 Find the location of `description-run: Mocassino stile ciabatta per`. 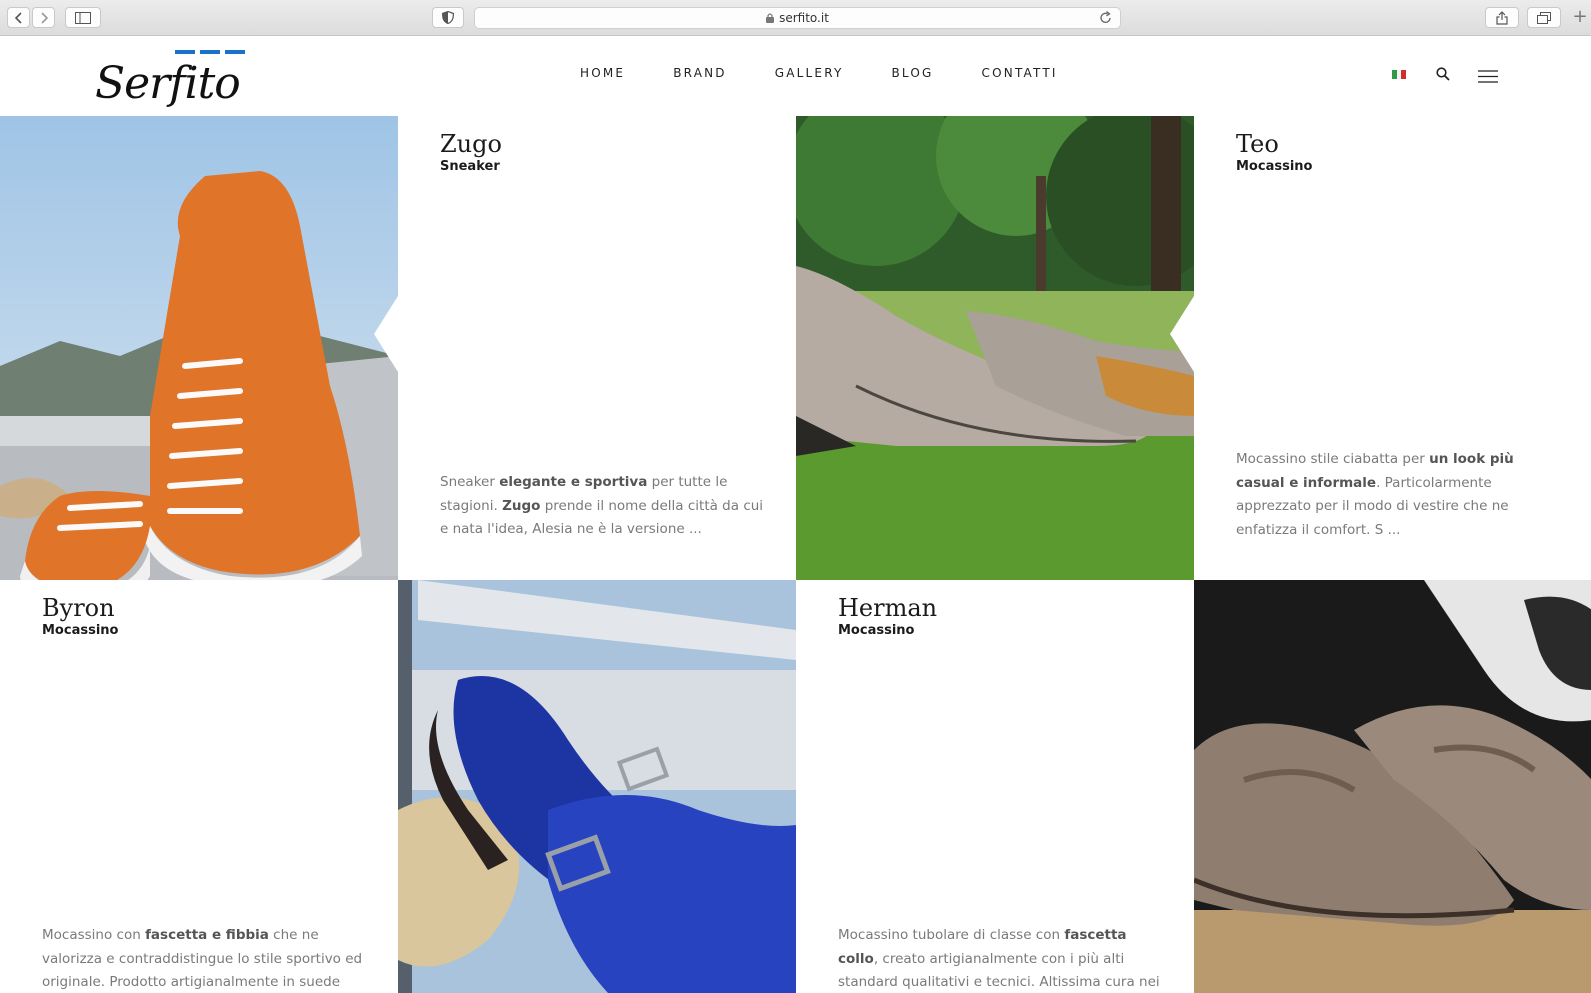

description-run: Mocassino stile ciabatta per is located at coordinates (1333, 459).